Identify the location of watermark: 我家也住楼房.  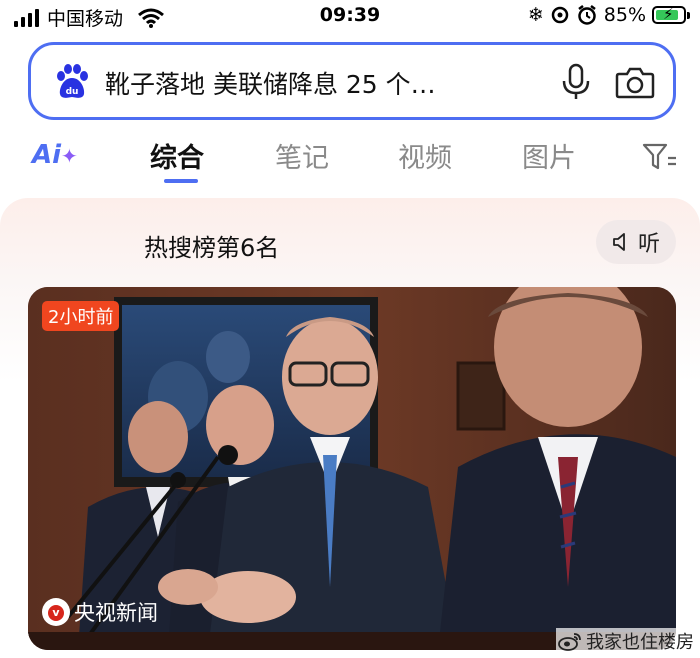
(626, 641).